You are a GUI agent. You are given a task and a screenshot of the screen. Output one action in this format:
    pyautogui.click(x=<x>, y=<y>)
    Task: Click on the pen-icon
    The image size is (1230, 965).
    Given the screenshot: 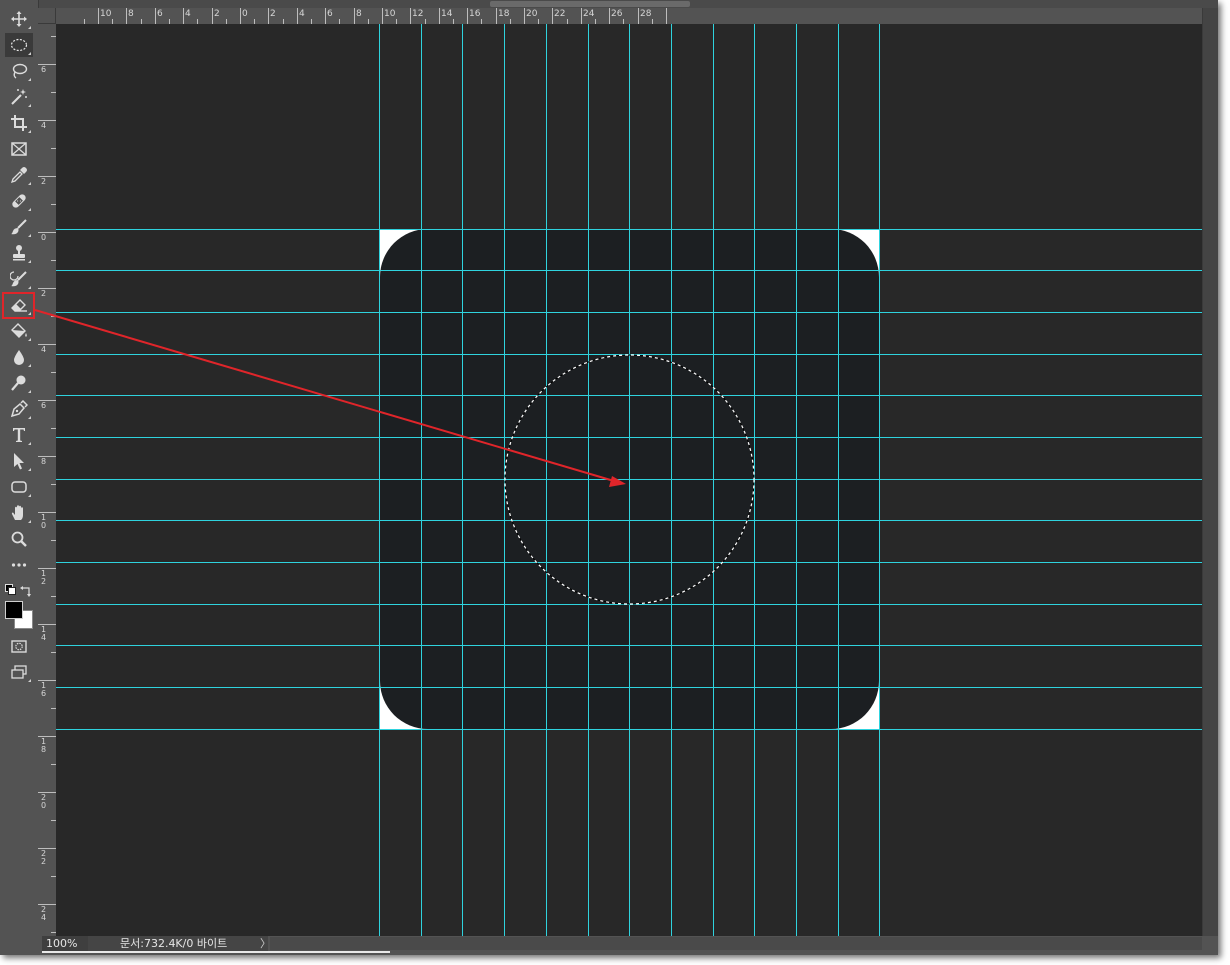 What is the action you would take?
    pyautogui.click(x=19, y=409)
    